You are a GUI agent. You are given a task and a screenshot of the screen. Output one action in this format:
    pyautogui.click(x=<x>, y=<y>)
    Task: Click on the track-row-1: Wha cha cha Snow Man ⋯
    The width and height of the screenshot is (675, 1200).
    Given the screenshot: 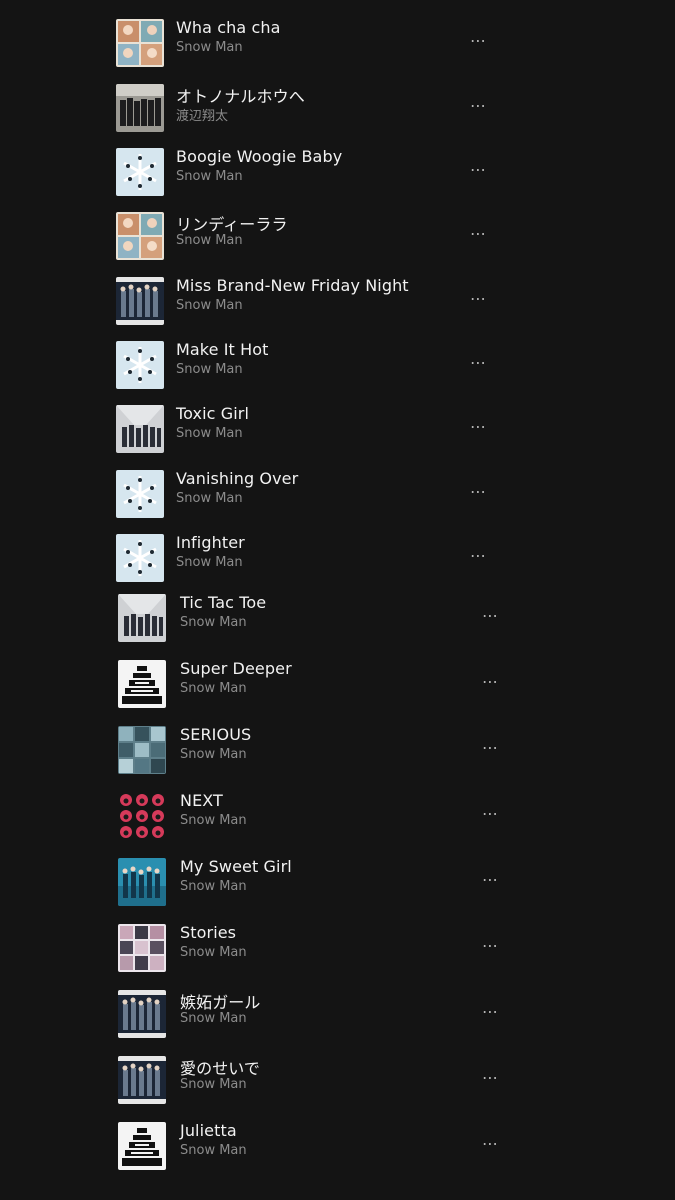 What is the action you would take?
    pyautogui.click(x=337, y=43)
    